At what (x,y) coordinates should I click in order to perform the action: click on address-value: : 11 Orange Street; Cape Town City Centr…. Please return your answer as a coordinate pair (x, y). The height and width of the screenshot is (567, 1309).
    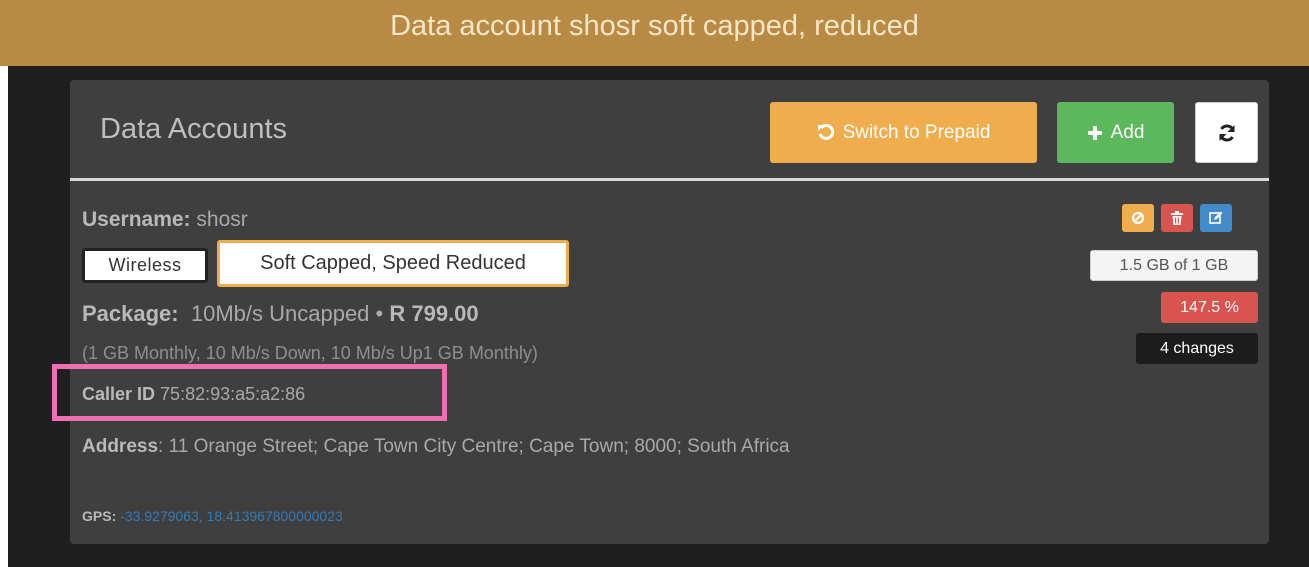
    Looking at the image, I should click on (474, 446).